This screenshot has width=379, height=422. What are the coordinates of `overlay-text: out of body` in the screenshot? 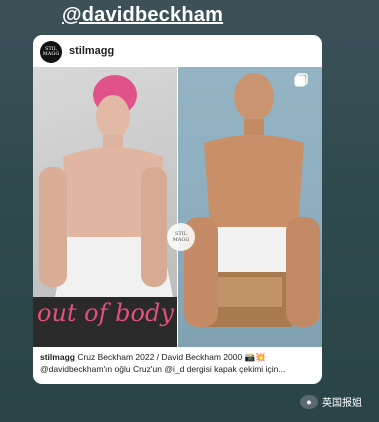 It's located at (105, 313).